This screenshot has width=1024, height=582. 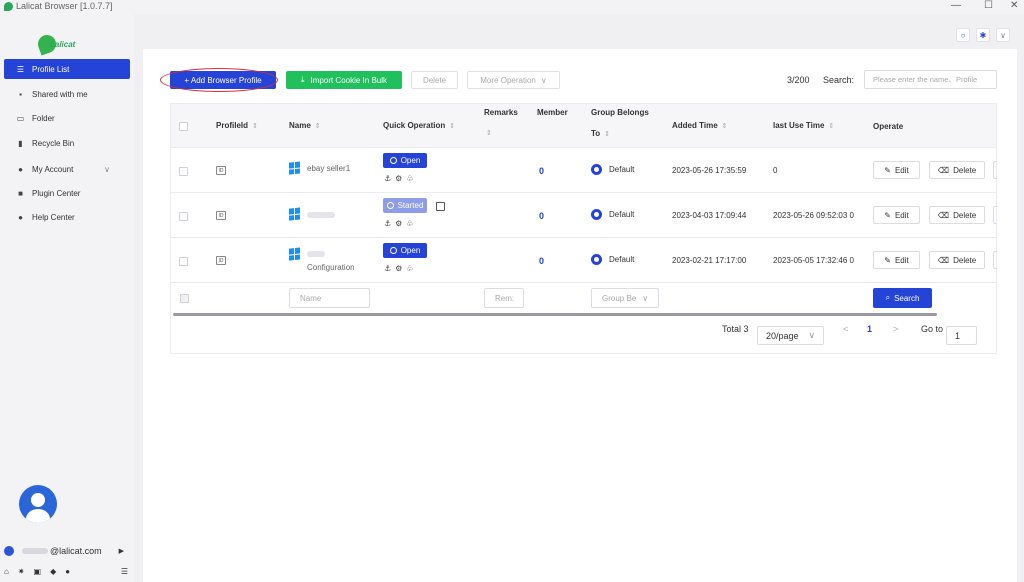 I want to click on shield-icon: ●, so click(x=67, y=571).